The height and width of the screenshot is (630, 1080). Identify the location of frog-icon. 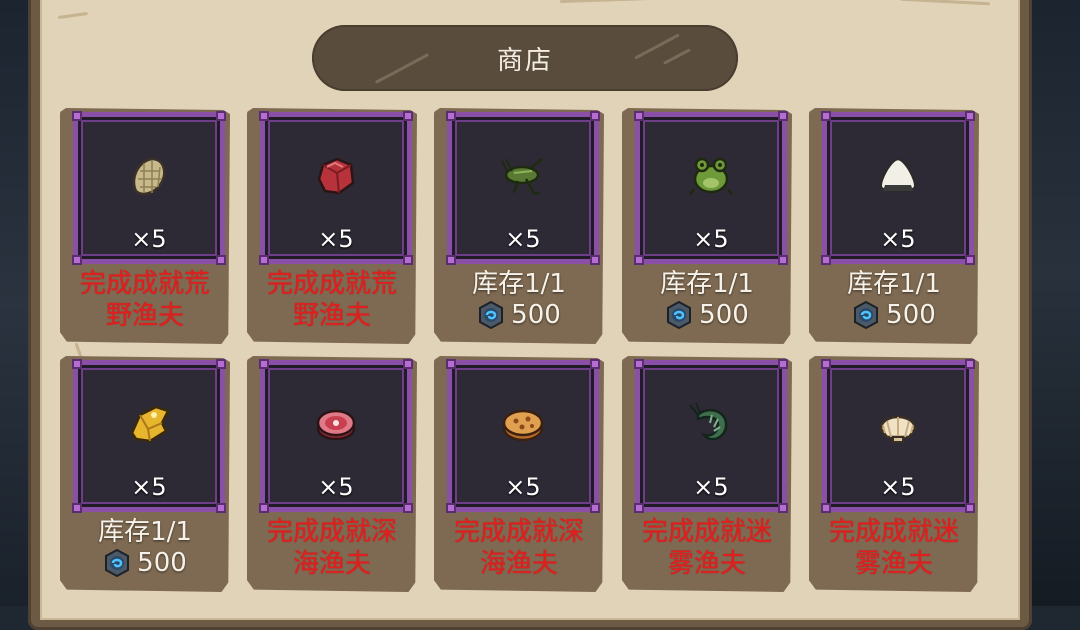
(711, 176).